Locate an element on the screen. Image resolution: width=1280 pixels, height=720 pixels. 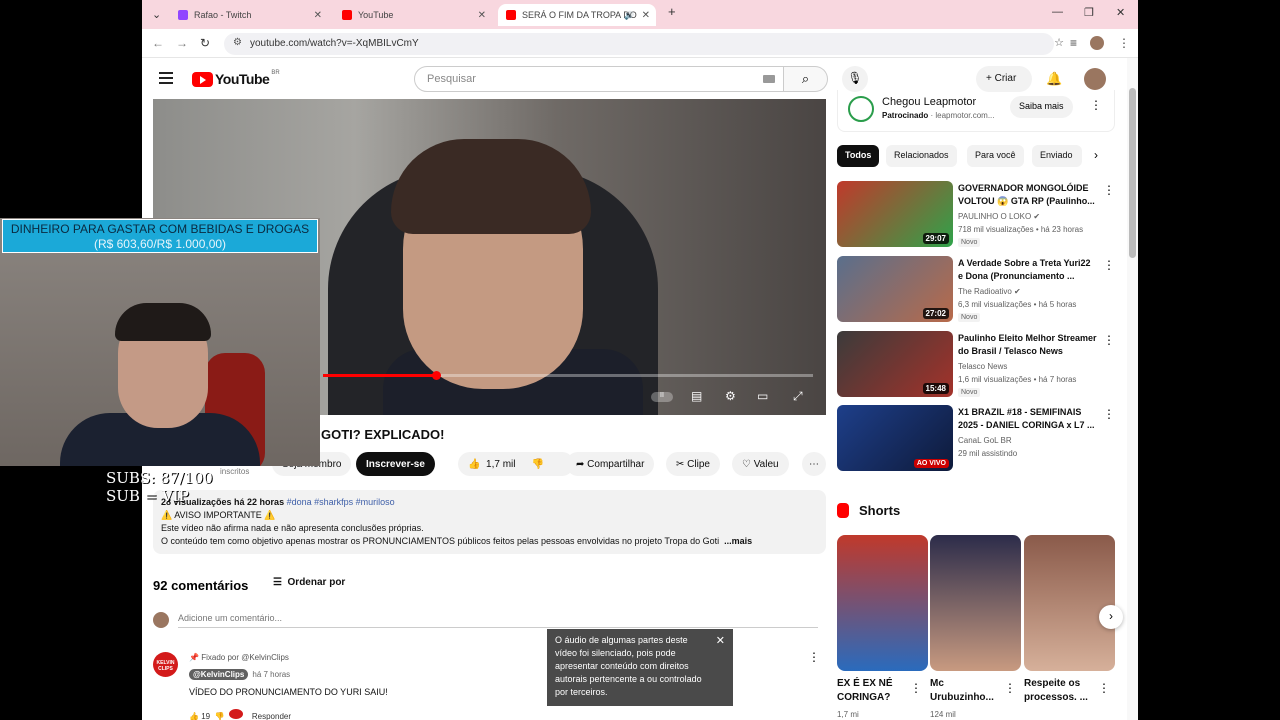
mic-icon: 🎙 is located at coordinates (855, 79).